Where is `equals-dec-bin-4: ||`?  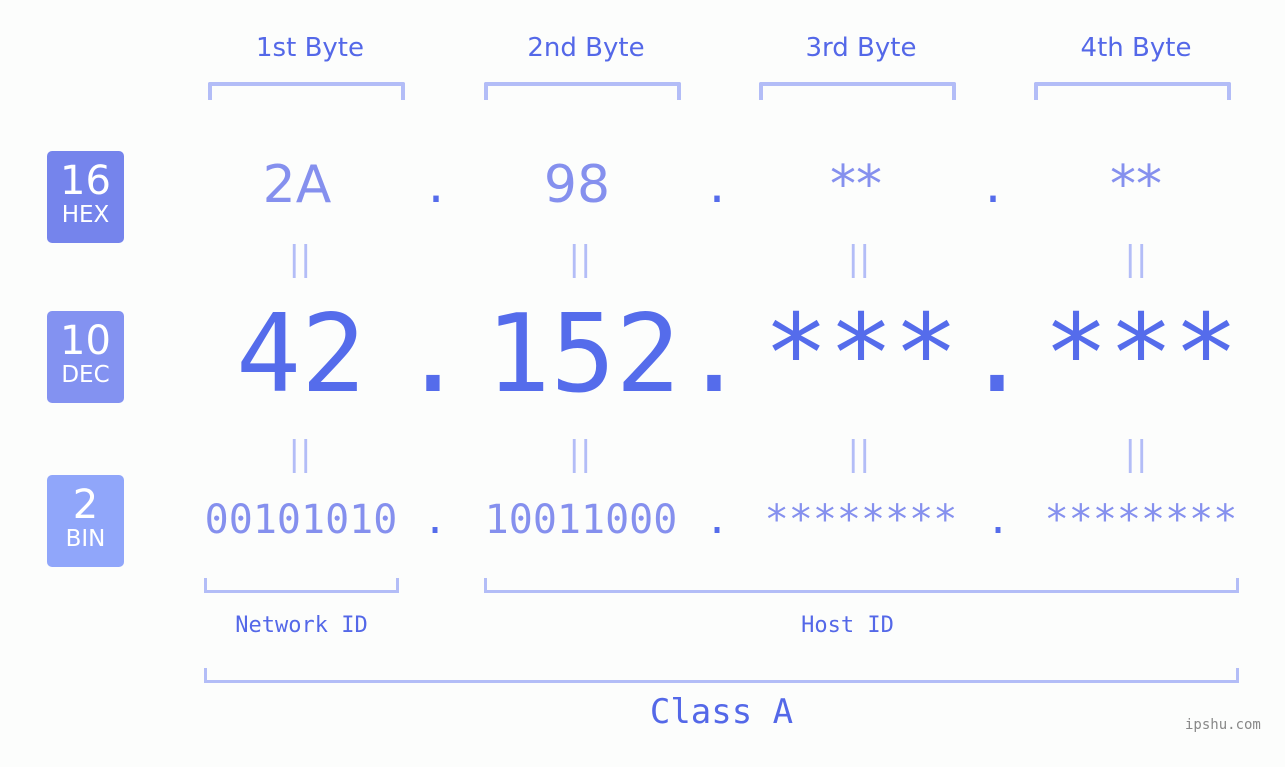 equals-dec-bin-4: || is located at coordinates (1136, 454).